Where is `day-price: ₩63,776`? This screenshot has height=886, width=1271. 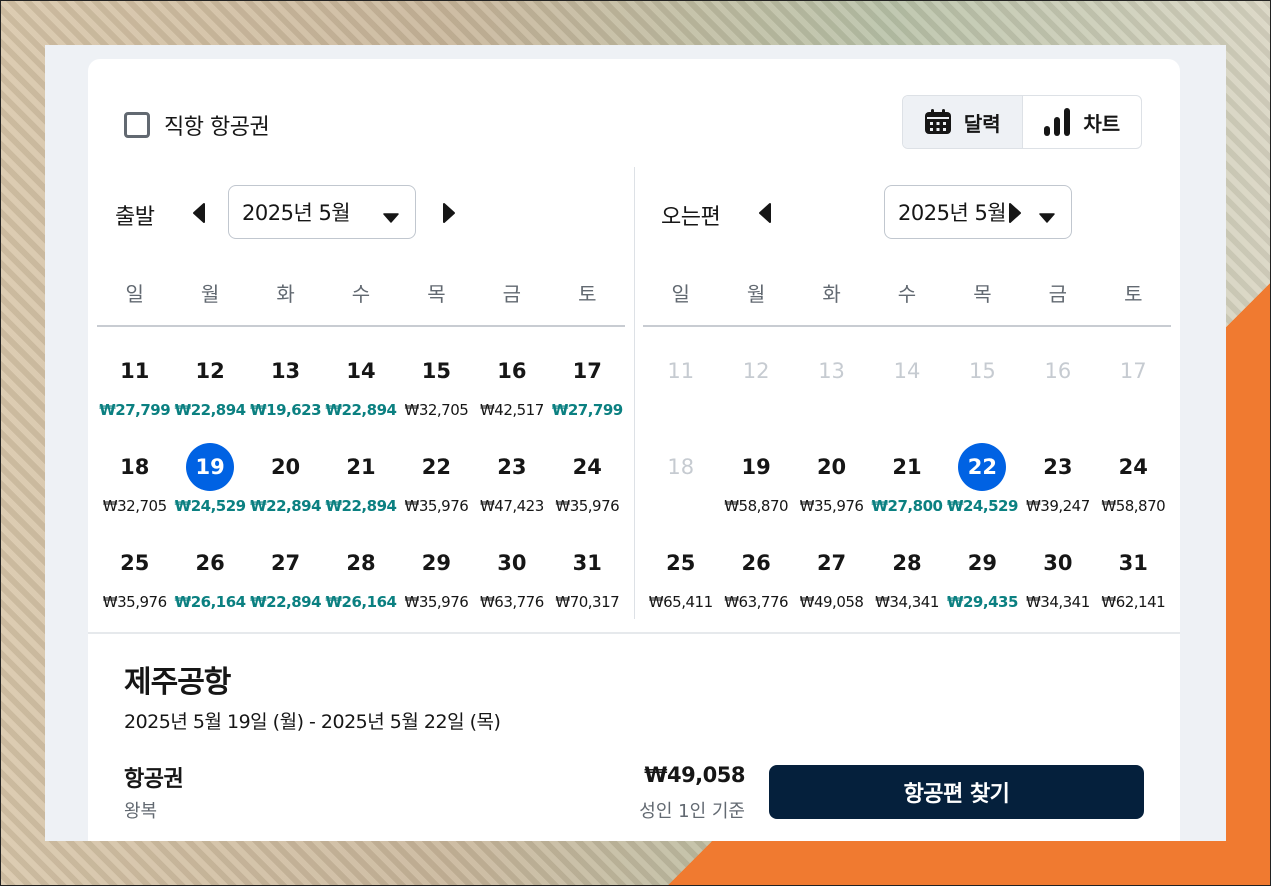
day-price: ₩63,776 is located at coordinates (756, 602).